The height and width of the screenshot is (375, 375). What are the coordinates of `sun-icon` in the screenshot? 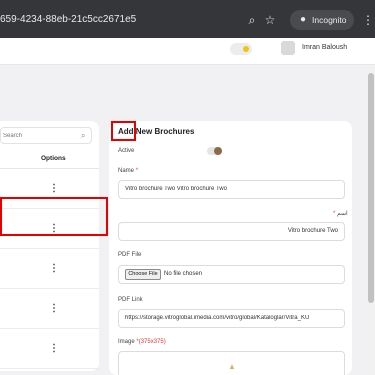 It's located at (246, 49).